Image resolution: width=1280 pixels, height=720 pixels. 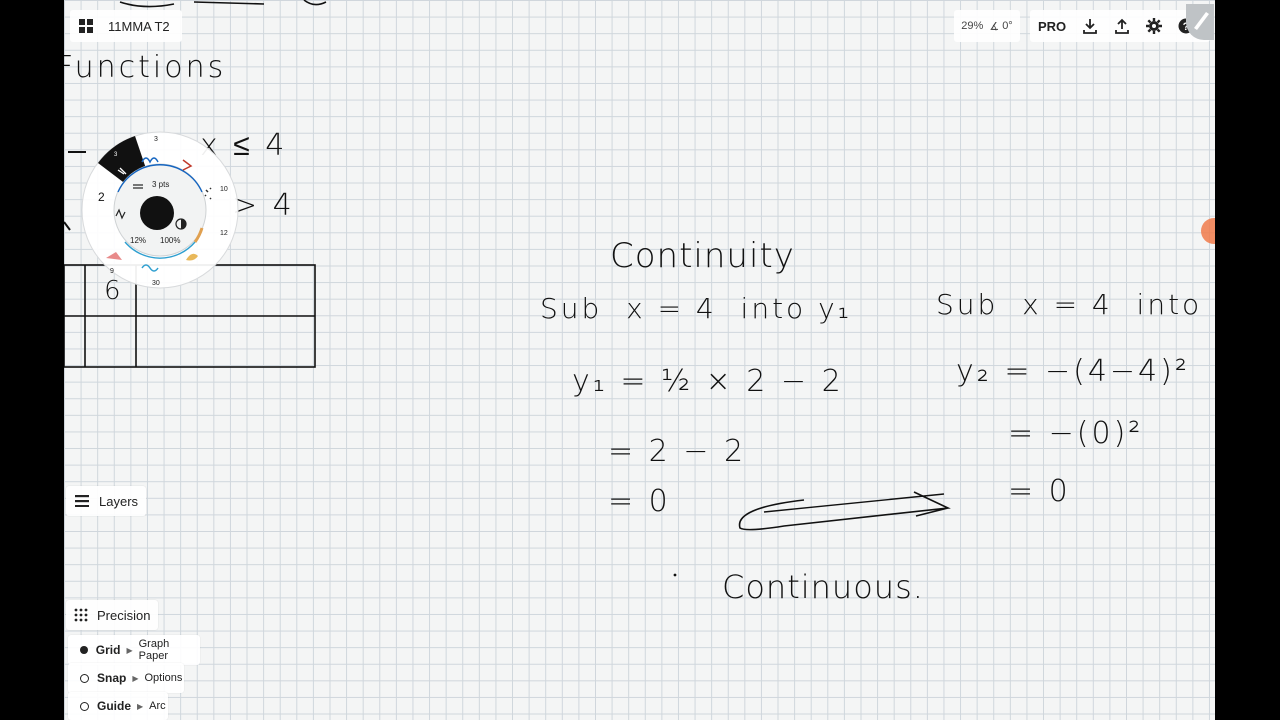 I want to click on rotation-value: 0°, so click(x=1007, y=26).